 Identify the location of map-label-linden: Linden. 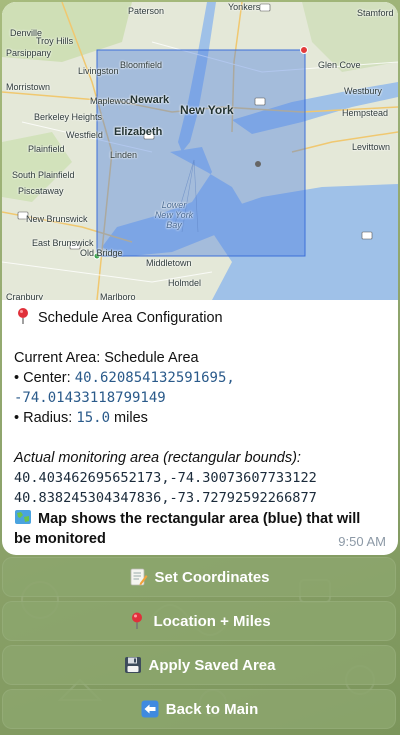
(124, 155).